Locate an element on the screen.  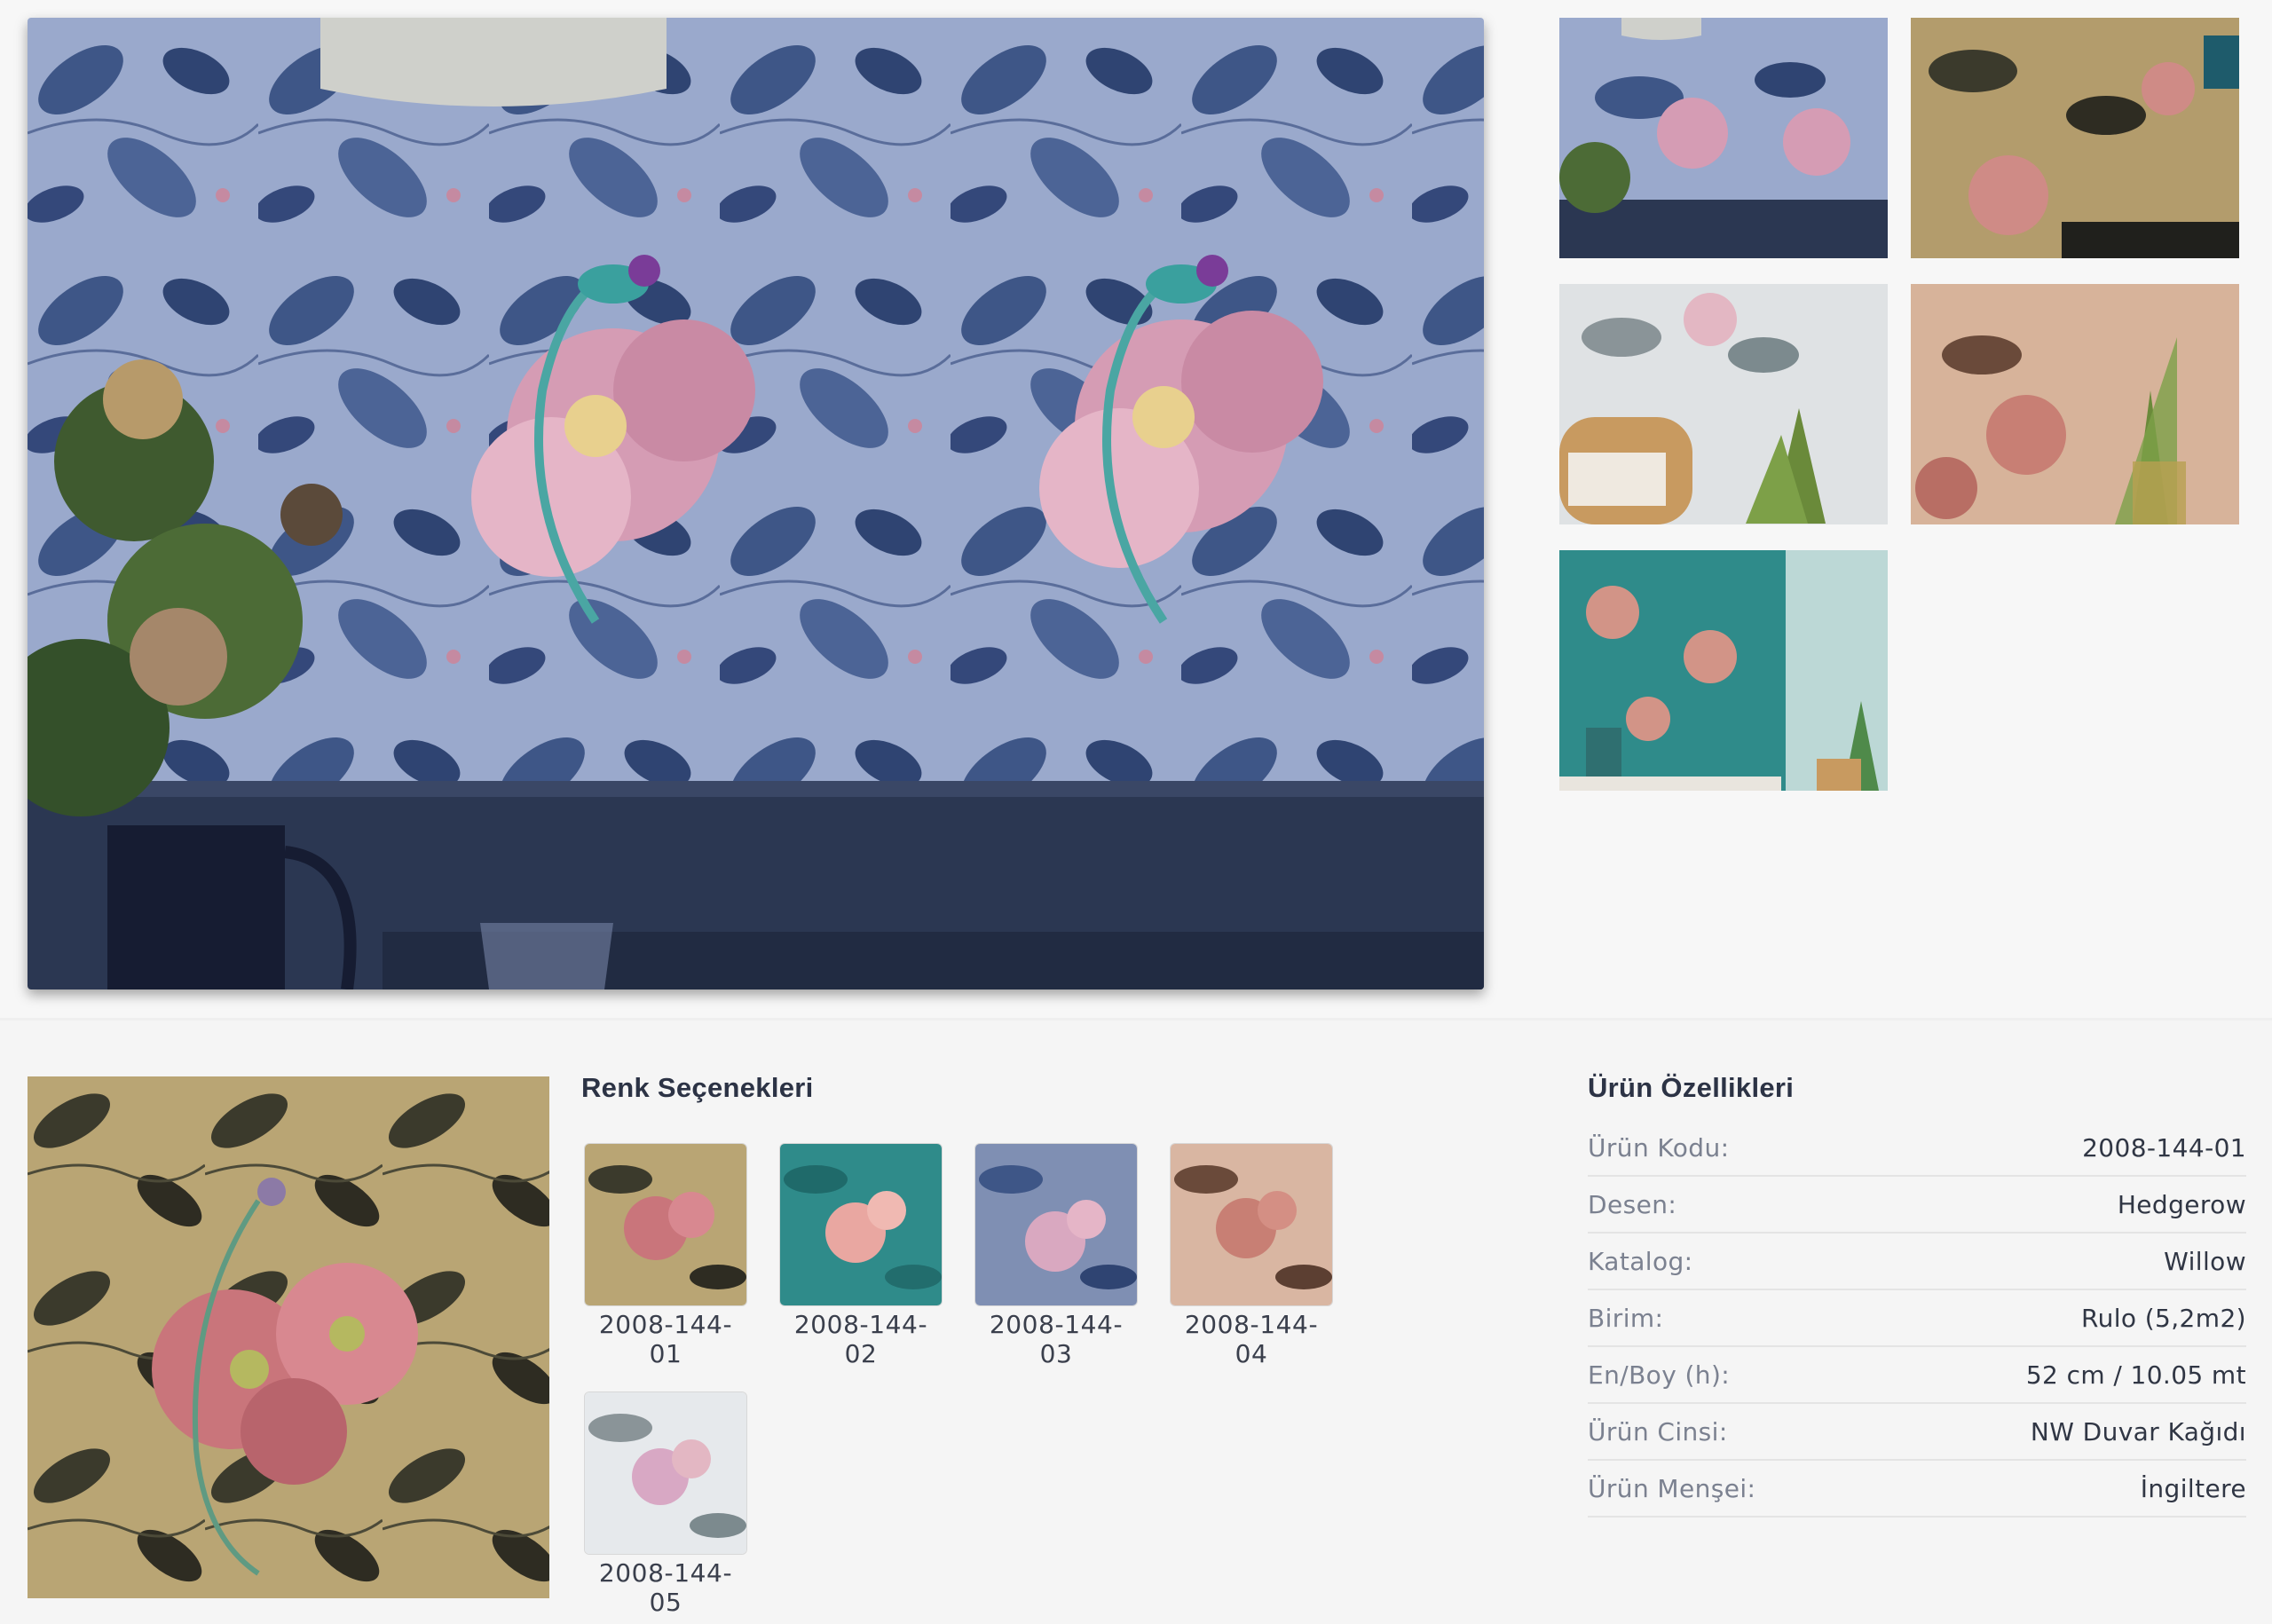
spec-key: Birim: is located at coordinates (1626, 1318).